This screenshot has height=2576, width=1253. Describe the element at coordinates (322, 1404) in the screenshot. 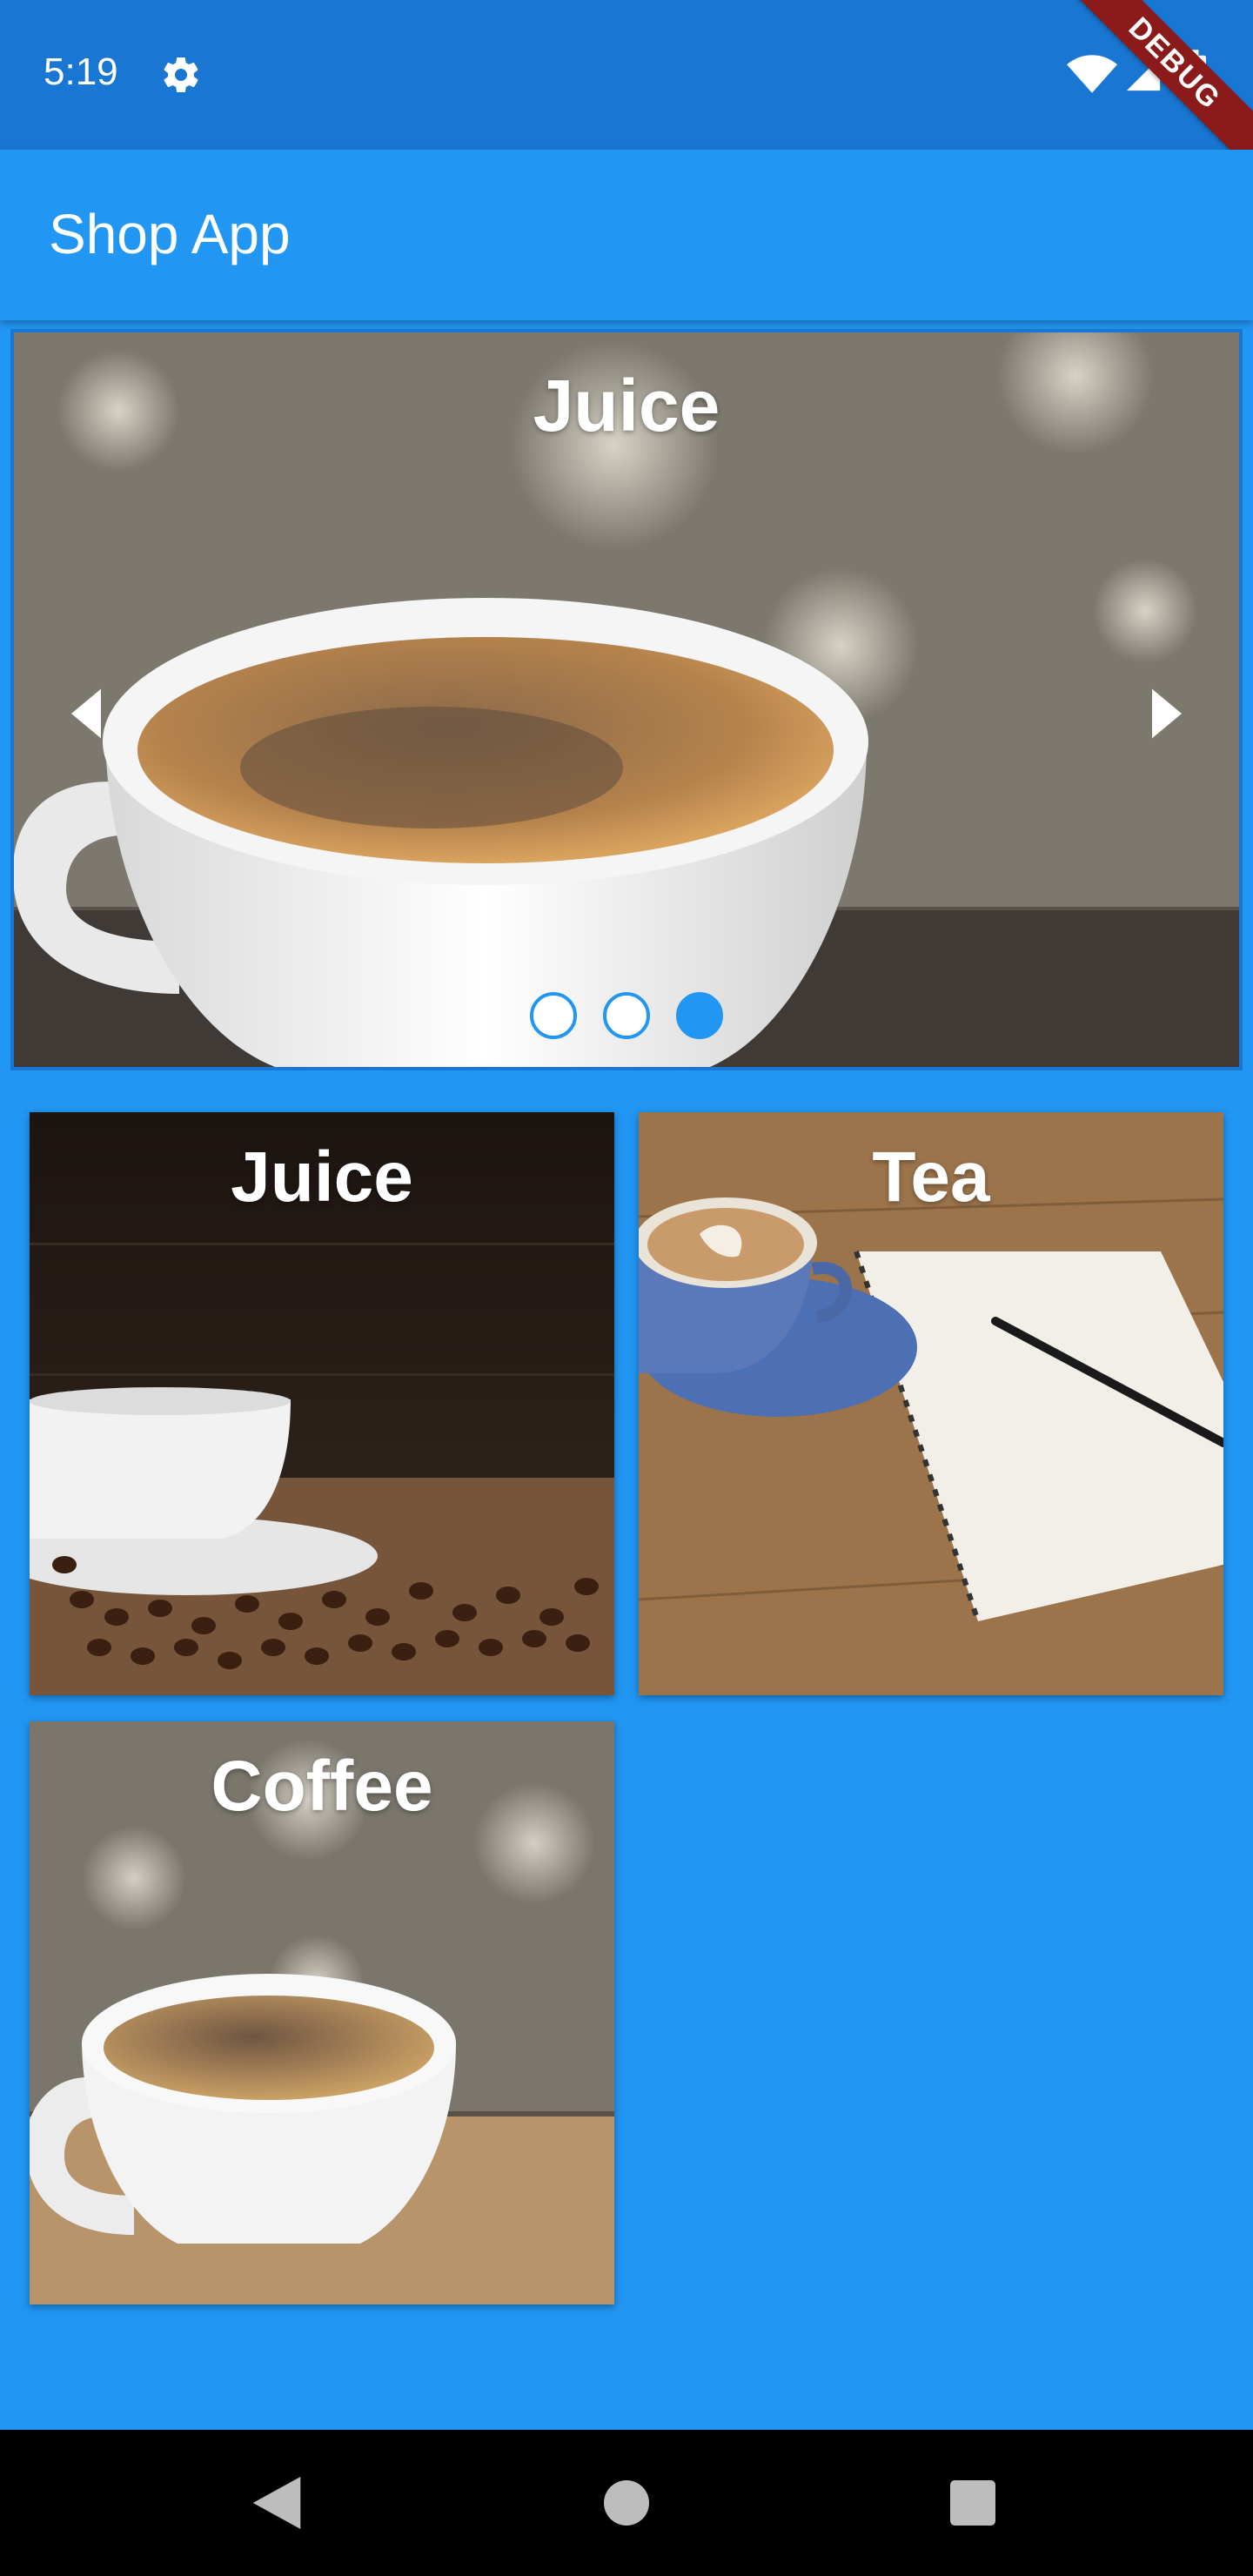

I see `product-tile-juice: Juice` at that location.